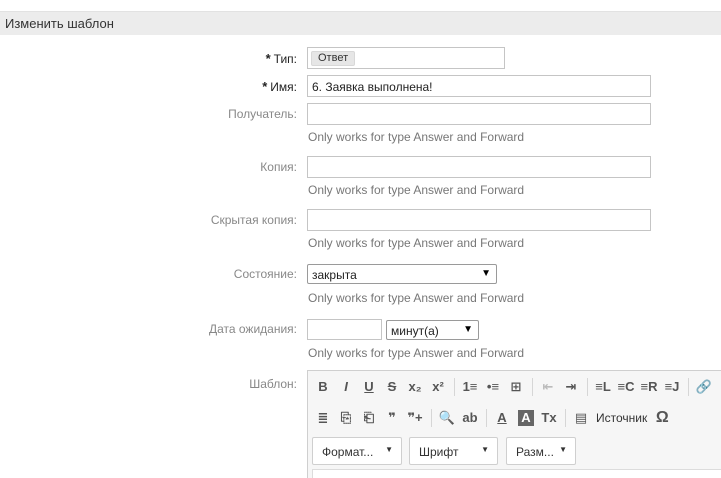  What do you see at coordinates (357, 451) in the screenshot?
I see `format-combo: Формат... ▼` at bounding box center [357, 451].